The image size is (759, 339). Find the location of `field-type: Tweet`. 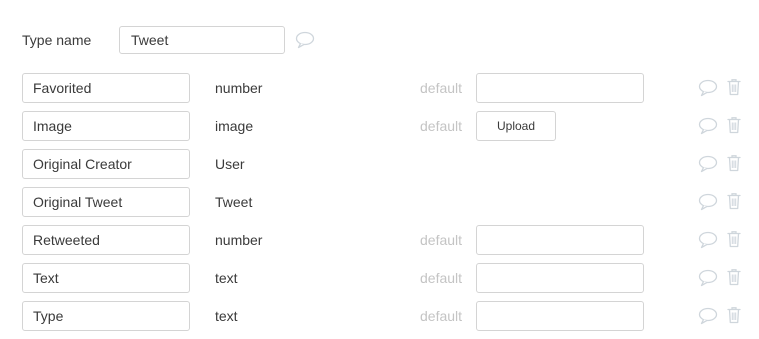

field-type: Tweet is located at coordinates (233, 202).